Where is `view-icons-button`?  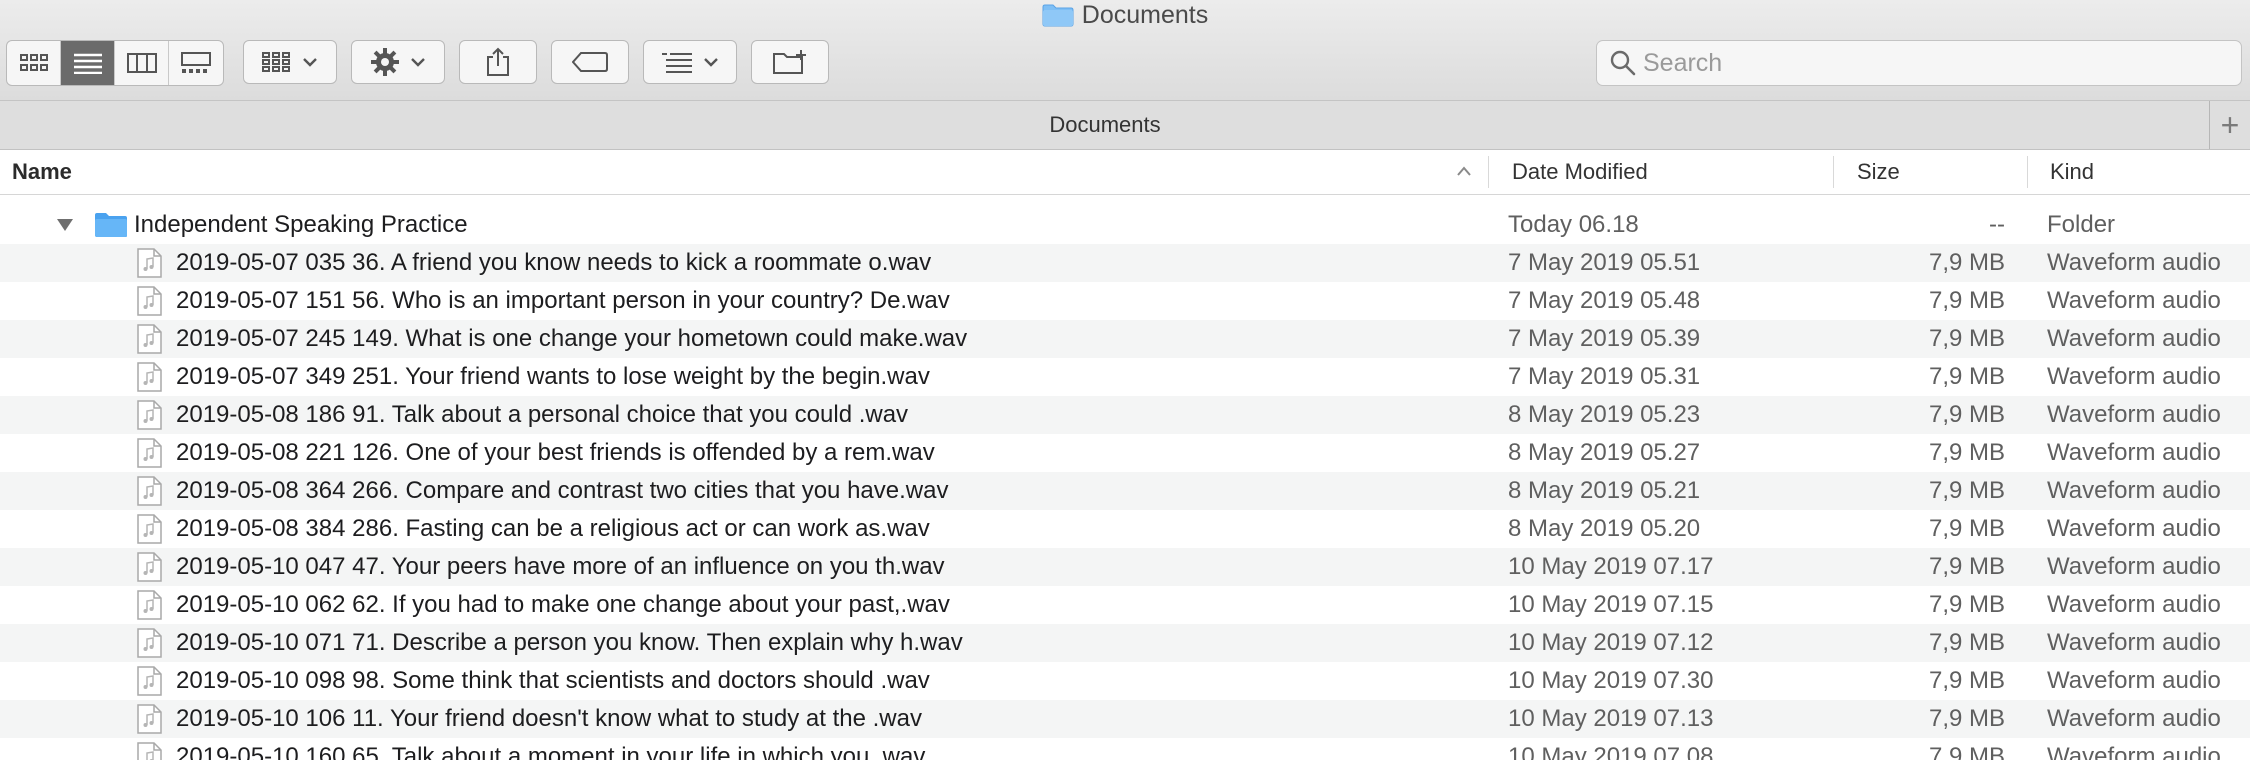 view-icons-button is located at coordinates (34, 63).